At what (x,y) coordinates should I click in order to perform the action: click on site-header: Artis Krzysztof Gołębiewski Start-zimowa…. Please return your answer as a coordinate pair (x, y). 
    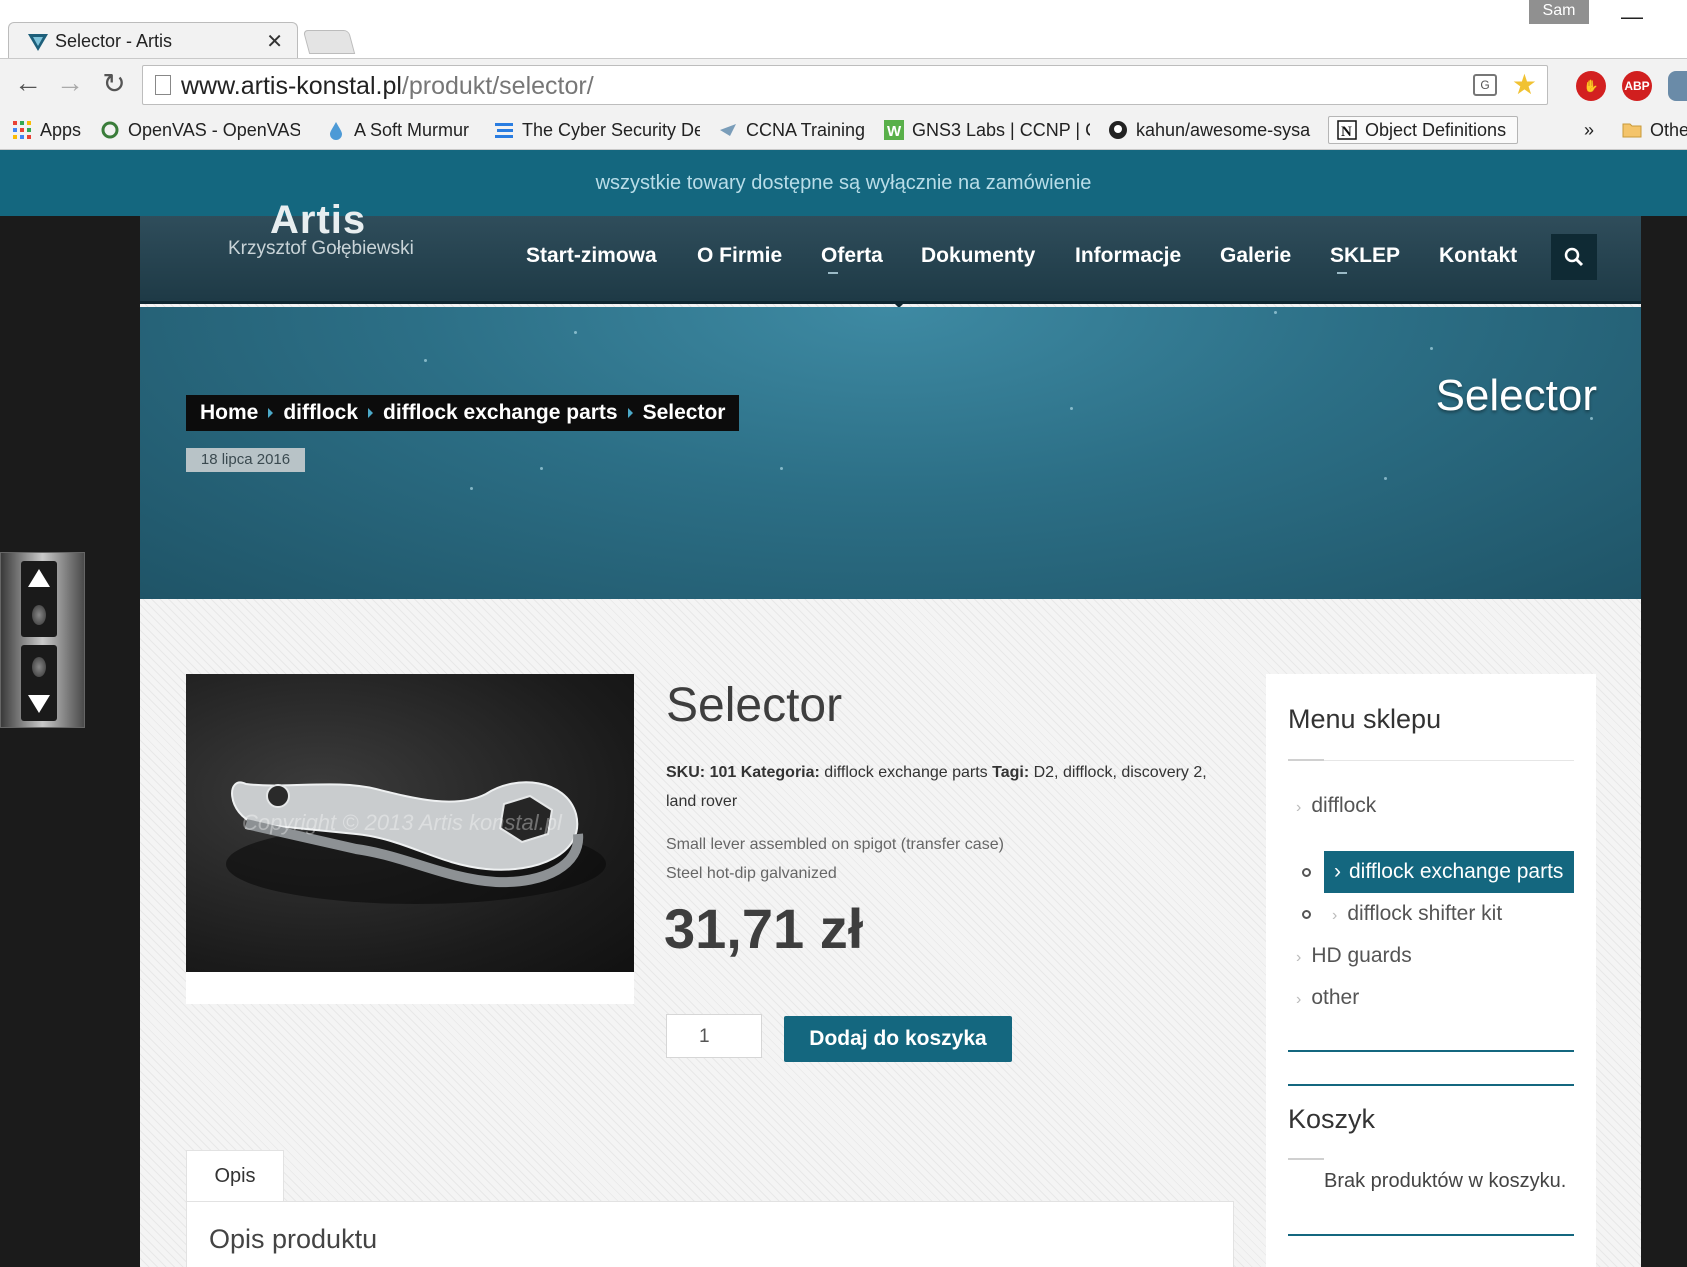
    Looking at the image, I should click on (890, 253).